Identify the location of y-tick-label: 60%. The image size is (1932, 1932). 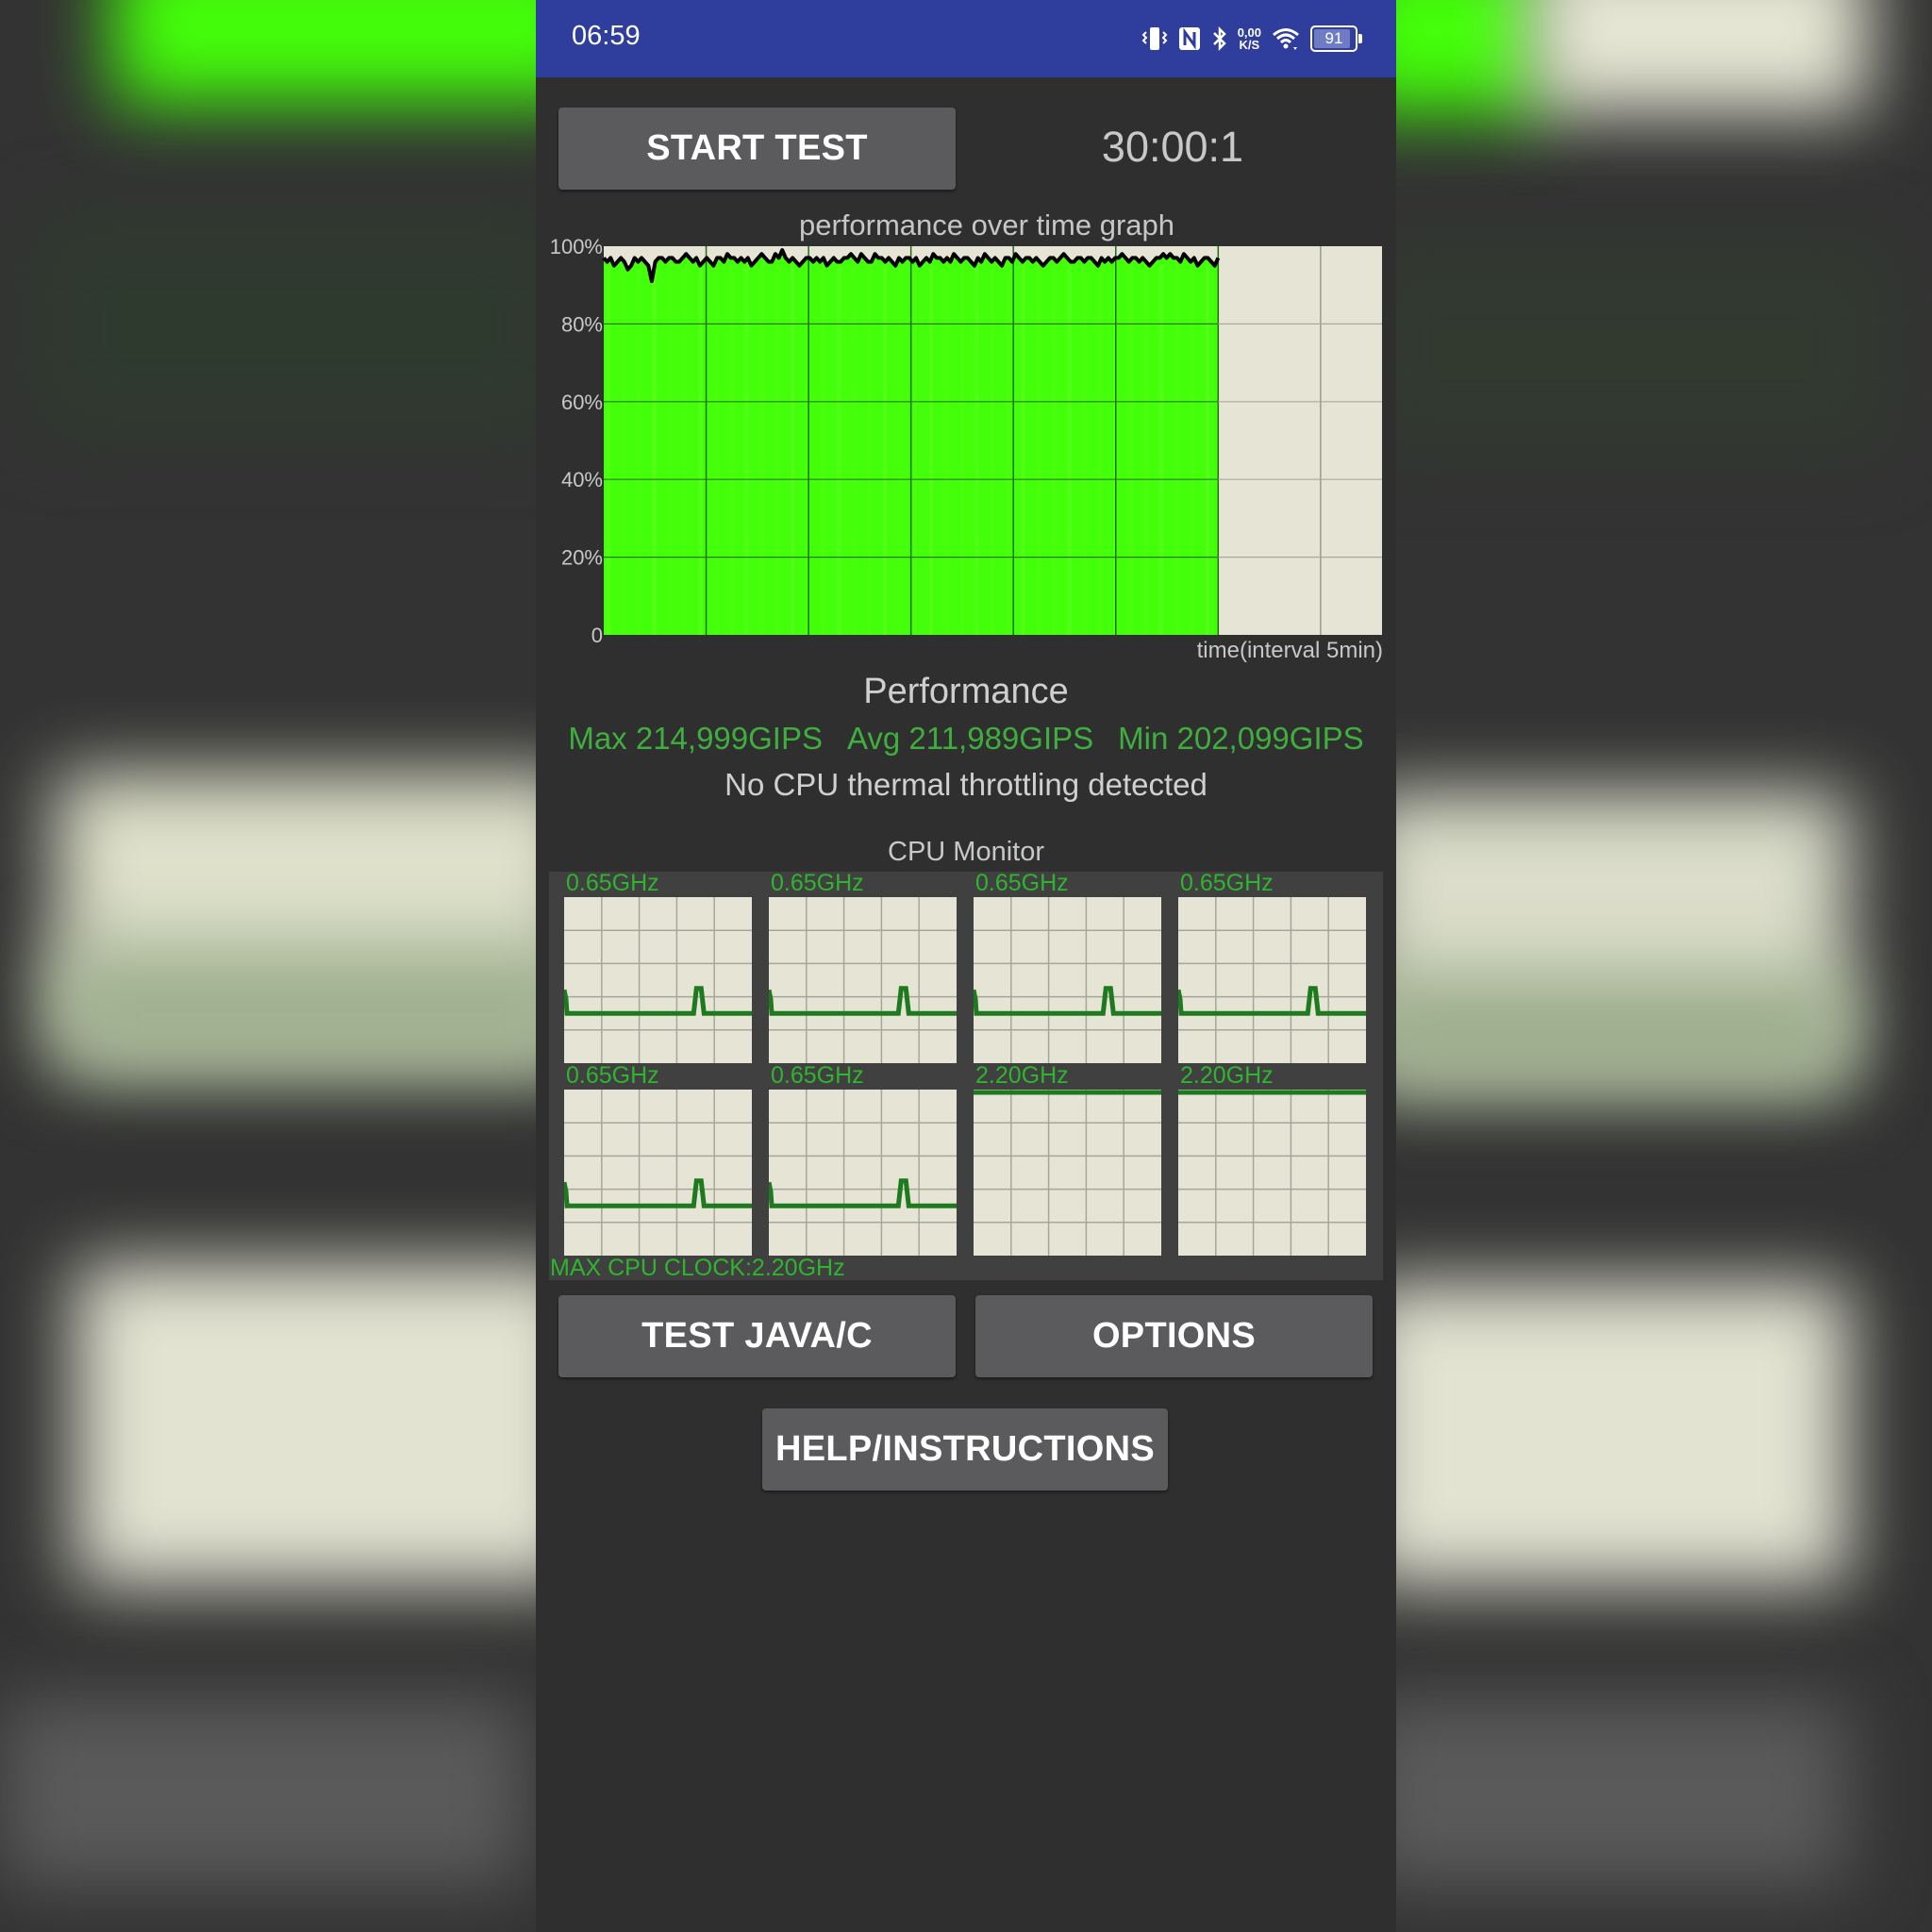
(582, 402).